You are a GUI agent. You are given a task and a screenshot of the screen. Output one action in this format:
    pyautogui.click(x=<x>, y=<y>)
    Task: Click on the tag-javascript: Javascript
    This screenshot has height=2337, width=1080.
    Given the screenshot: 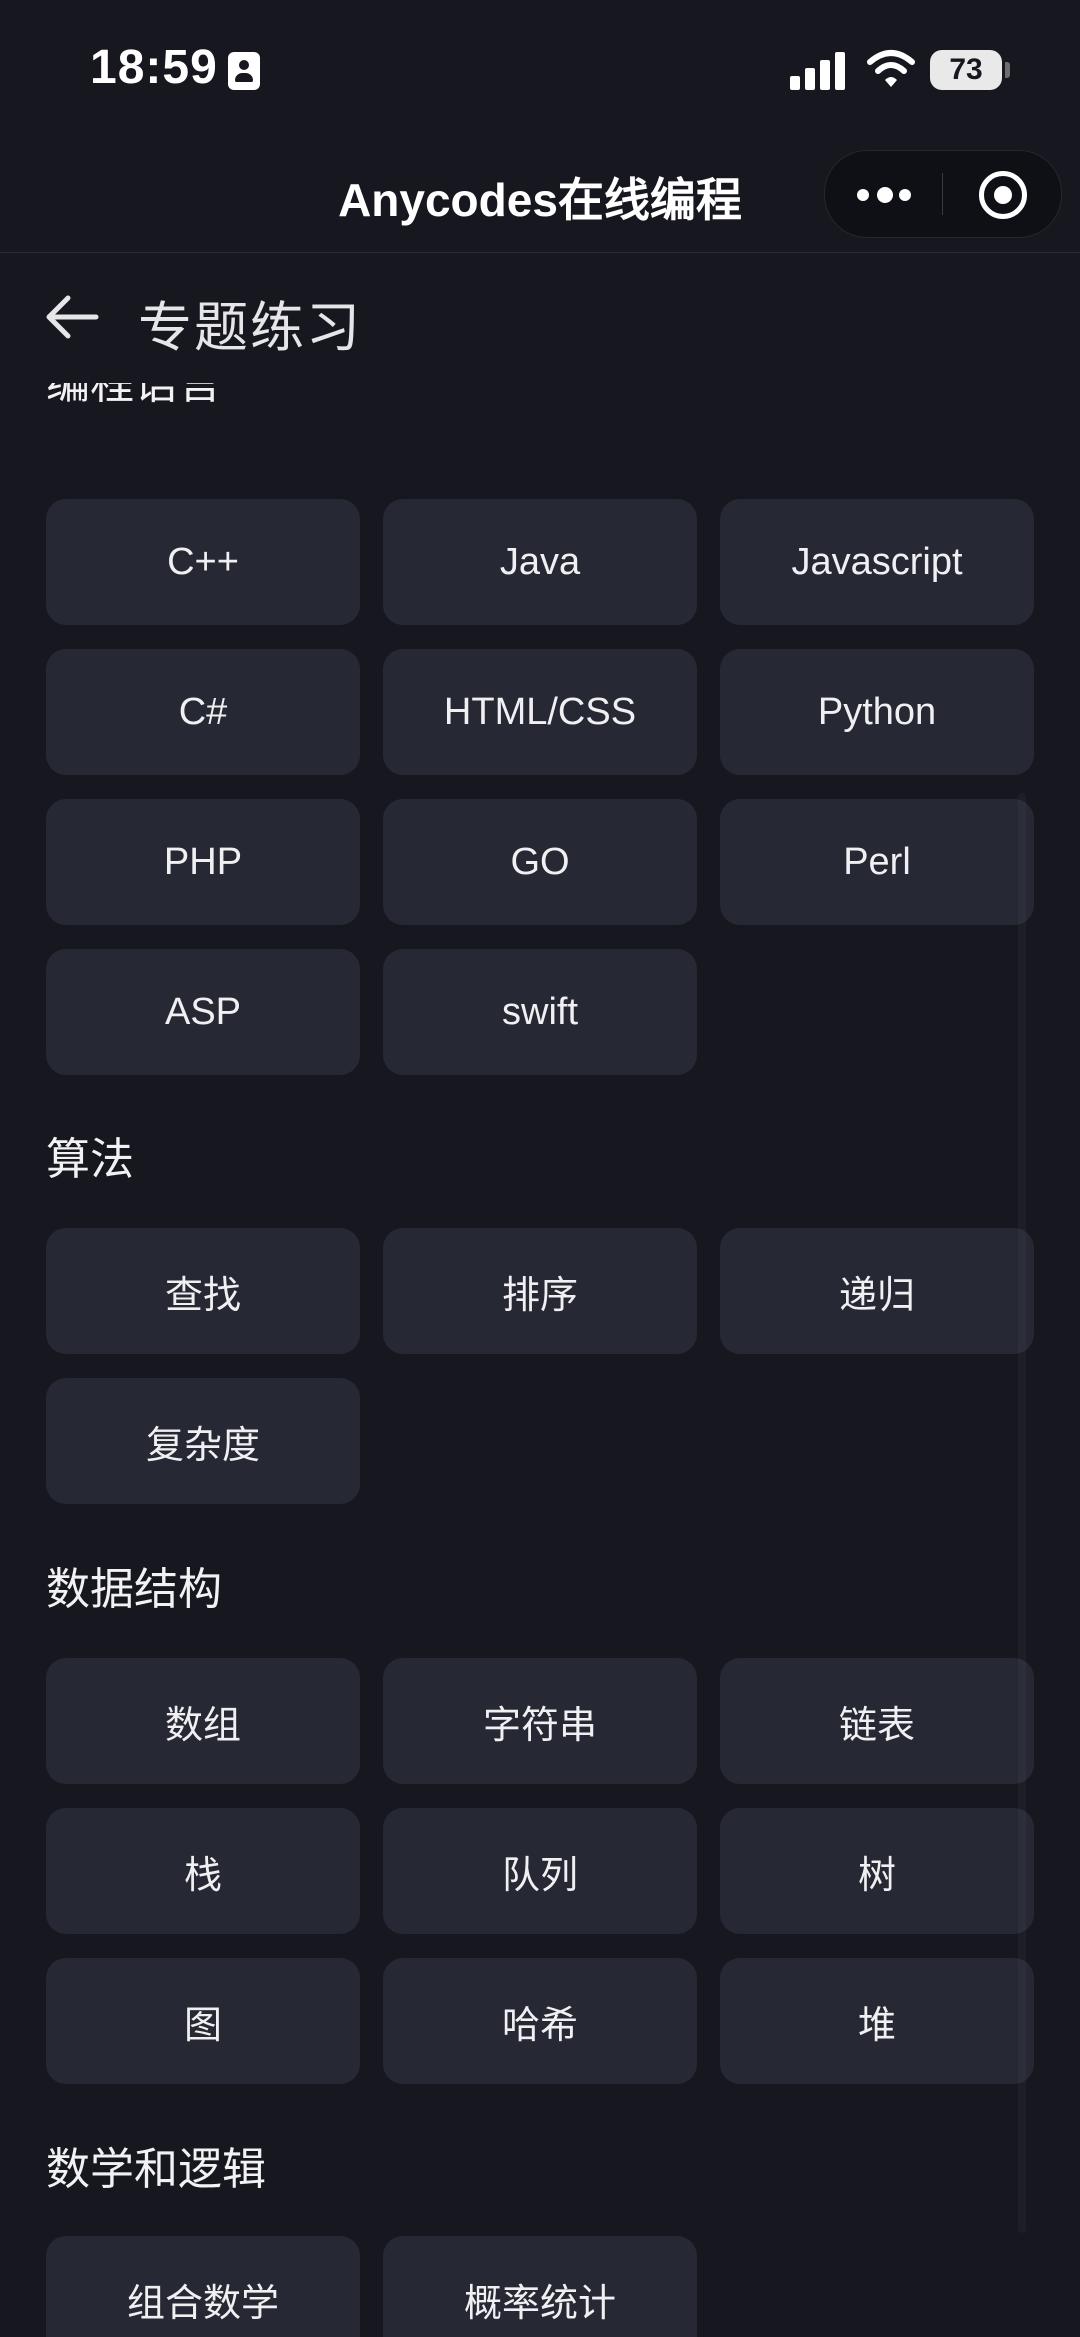 What is the action you would take?
    pyautogui.click(x=877, y=562)
    